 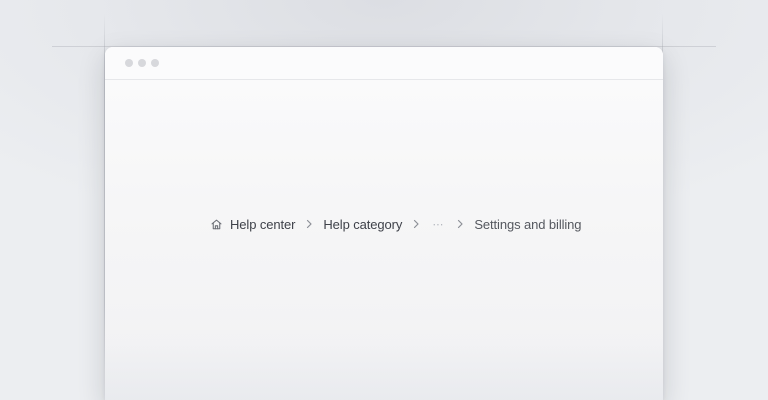 What do you see at coordinates (384, 63) in the screenshot?
I see `window-titlebar` at bounding box center [384, 63].